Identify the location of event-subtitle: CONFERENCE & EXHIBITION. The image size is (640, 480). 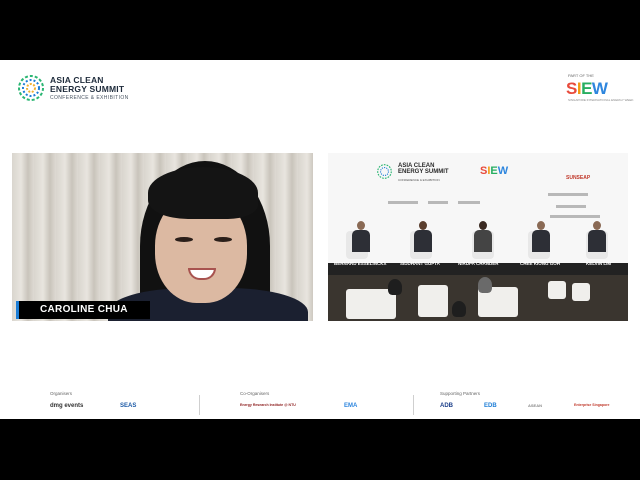
(89, 98).